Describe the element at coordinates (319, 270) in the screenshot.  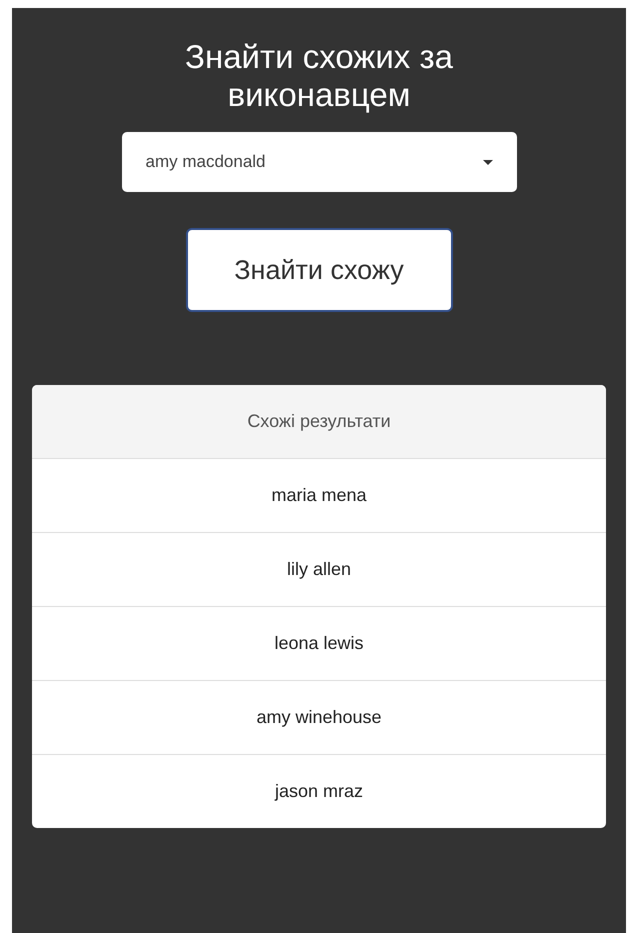
I see `search-button: Знайти схожу` at that location.